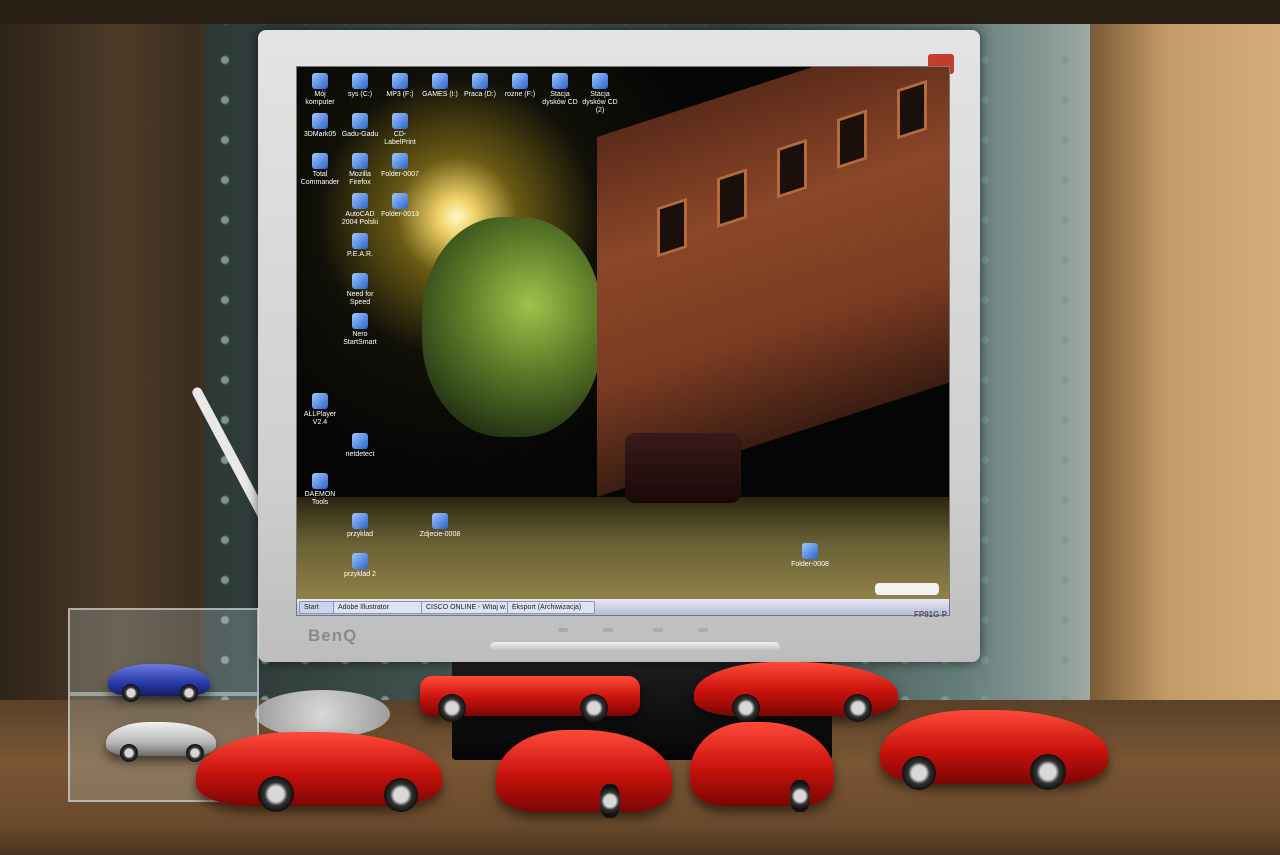 The image size is (1280, 855). Describe the element at coordinates (360, 170) in the screenshot. I see `desktop-icon: Mozilla Firefox` at that location.